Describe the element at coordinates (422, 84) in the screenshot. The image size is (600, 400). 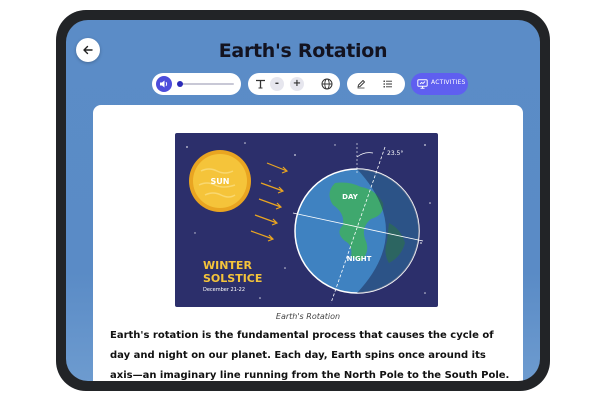
I see `presentation-icon` at that location.